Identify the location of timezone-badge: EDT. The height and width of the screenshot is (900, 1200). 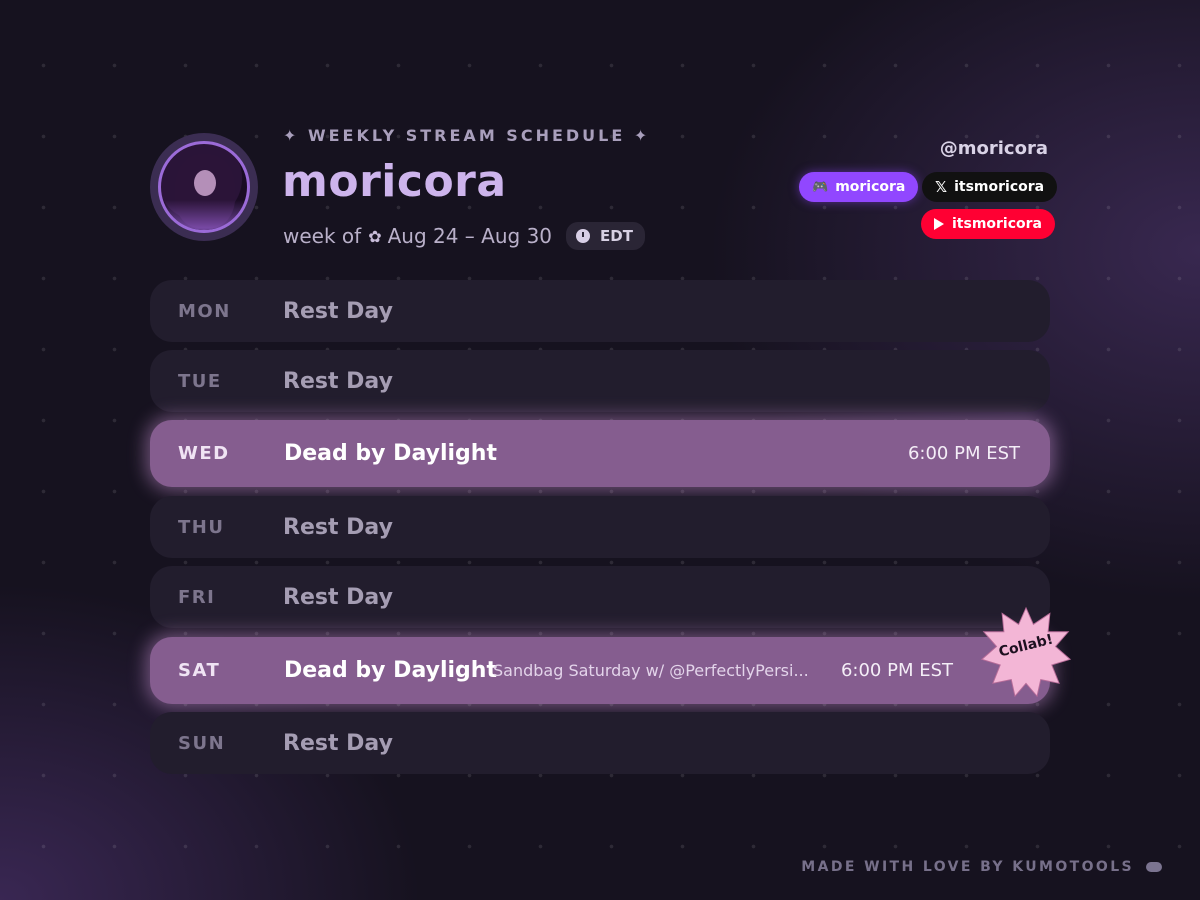
(605, 236).